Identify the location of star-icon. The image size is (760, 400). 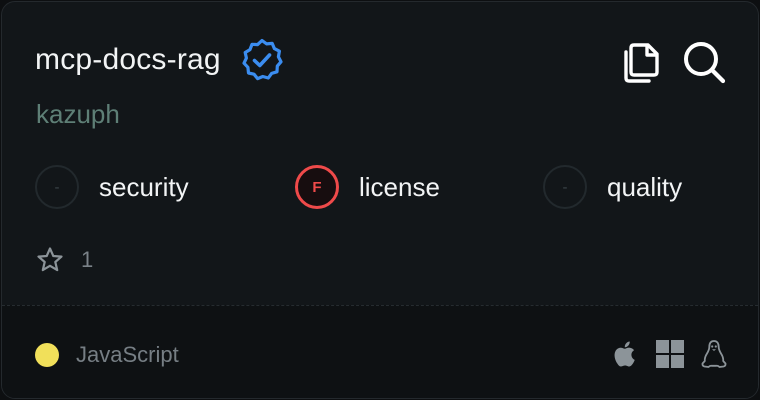
(50, 260).